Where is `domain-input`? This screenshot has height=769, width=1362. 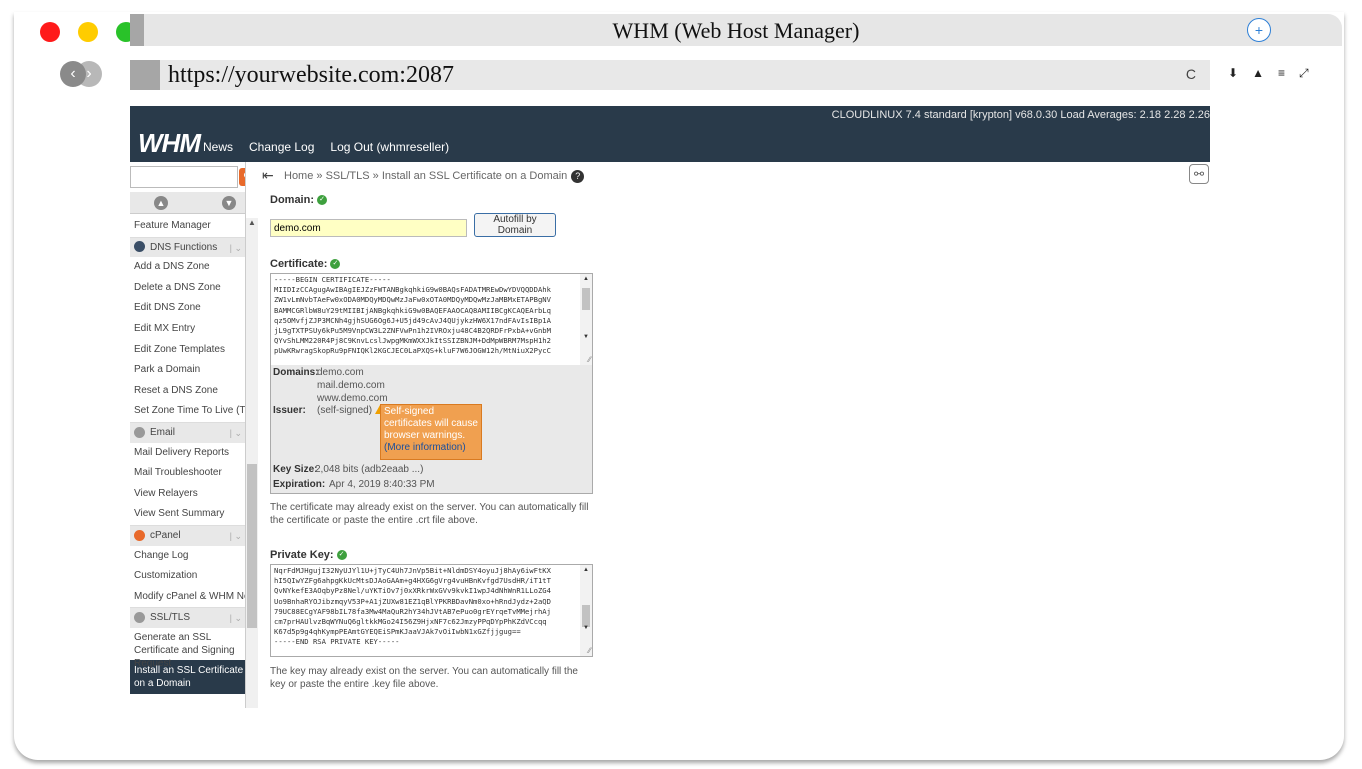
domain-input is located at coordinates (368, 228).